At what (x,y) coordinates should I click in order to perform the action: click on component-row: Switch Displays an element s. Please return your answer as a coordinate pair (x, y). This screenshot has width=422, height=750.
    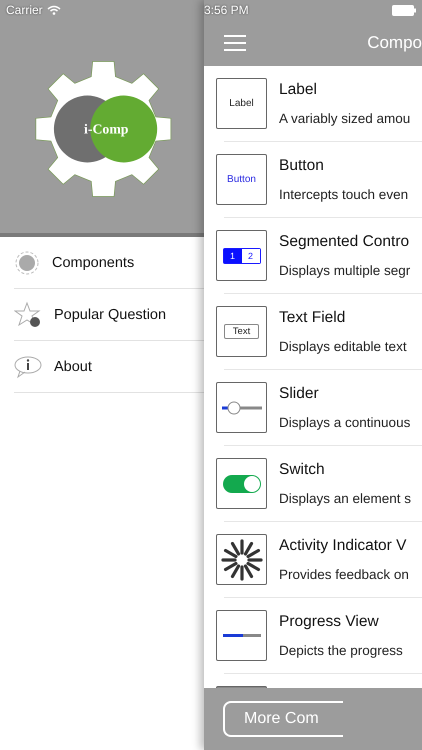
    Looking at the image, I should click on (313, 483).